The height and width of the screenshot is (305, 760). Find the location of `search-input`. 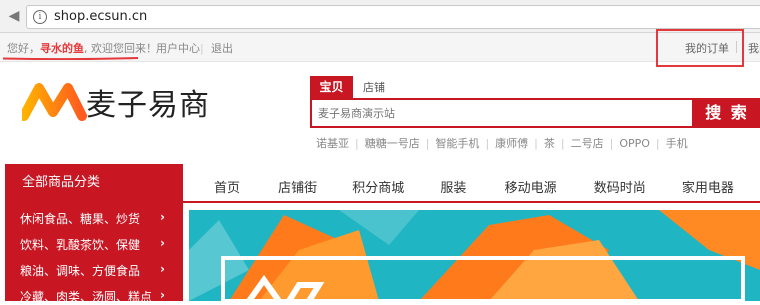

search-input is located at coordinates (506, 113).